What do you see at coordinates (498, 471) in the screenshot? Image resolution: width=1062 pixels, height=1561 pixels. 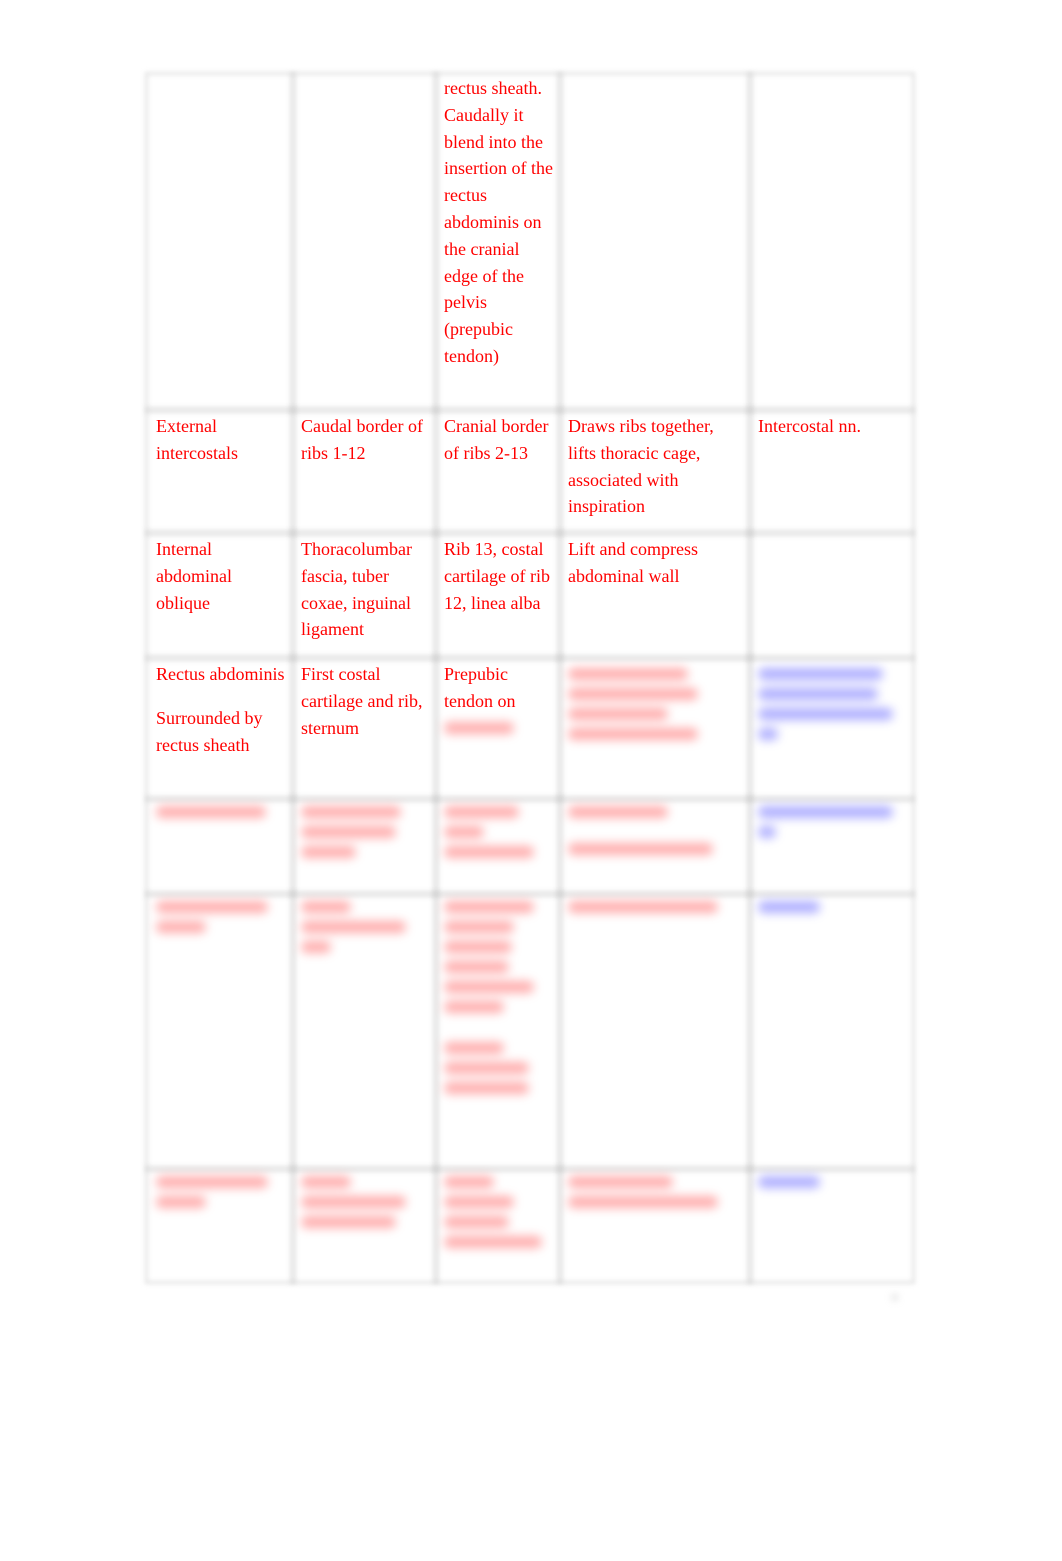 I see `insertion-cell: Cranial border of ribs 2-13` at bounding box center [498, 471].